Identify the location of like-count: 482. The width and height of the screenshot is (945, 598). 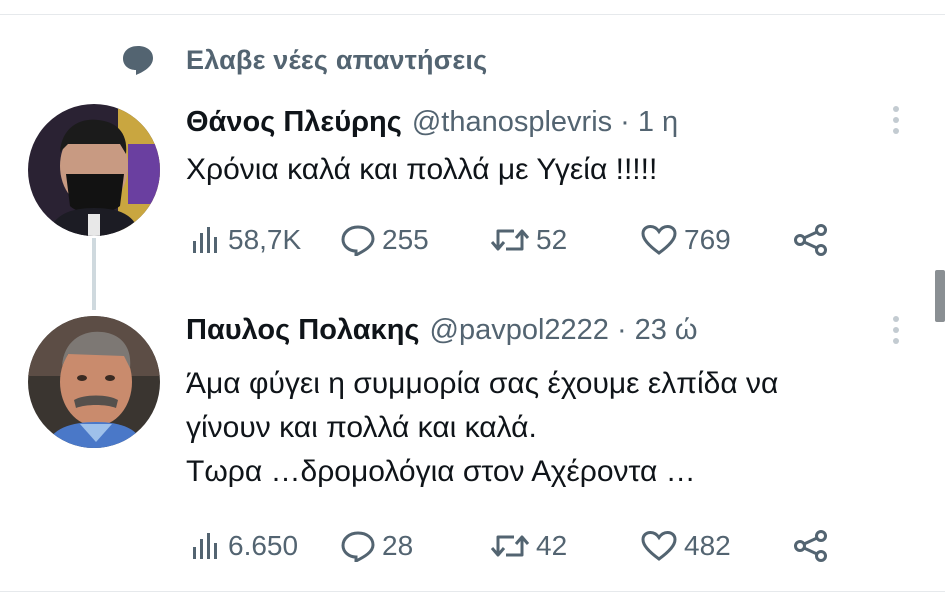
(707, 545).